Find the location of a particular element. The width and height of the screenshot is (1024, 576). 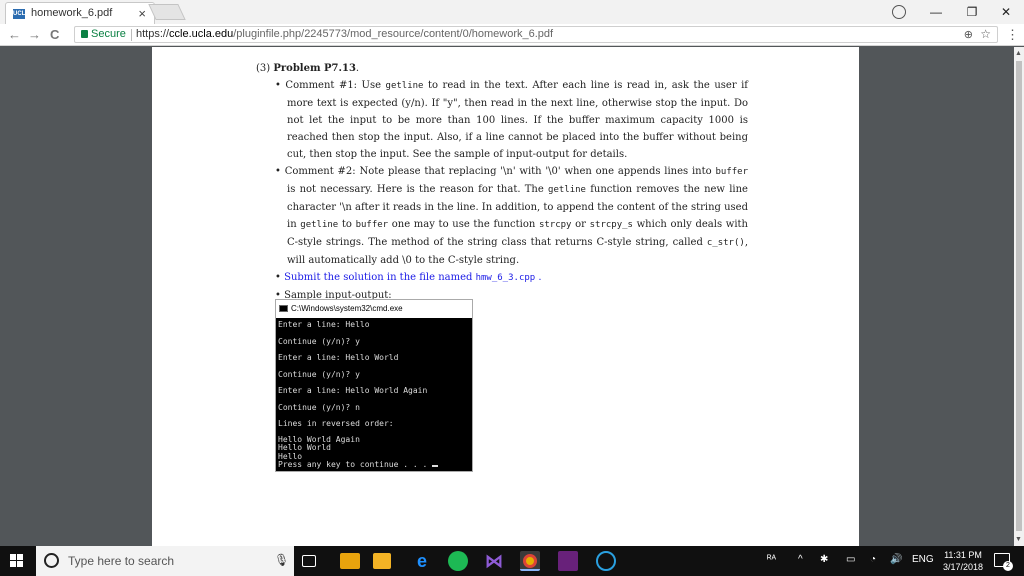

cmd-line: Enter a line: Hello World is located at coordinates (338, 357).